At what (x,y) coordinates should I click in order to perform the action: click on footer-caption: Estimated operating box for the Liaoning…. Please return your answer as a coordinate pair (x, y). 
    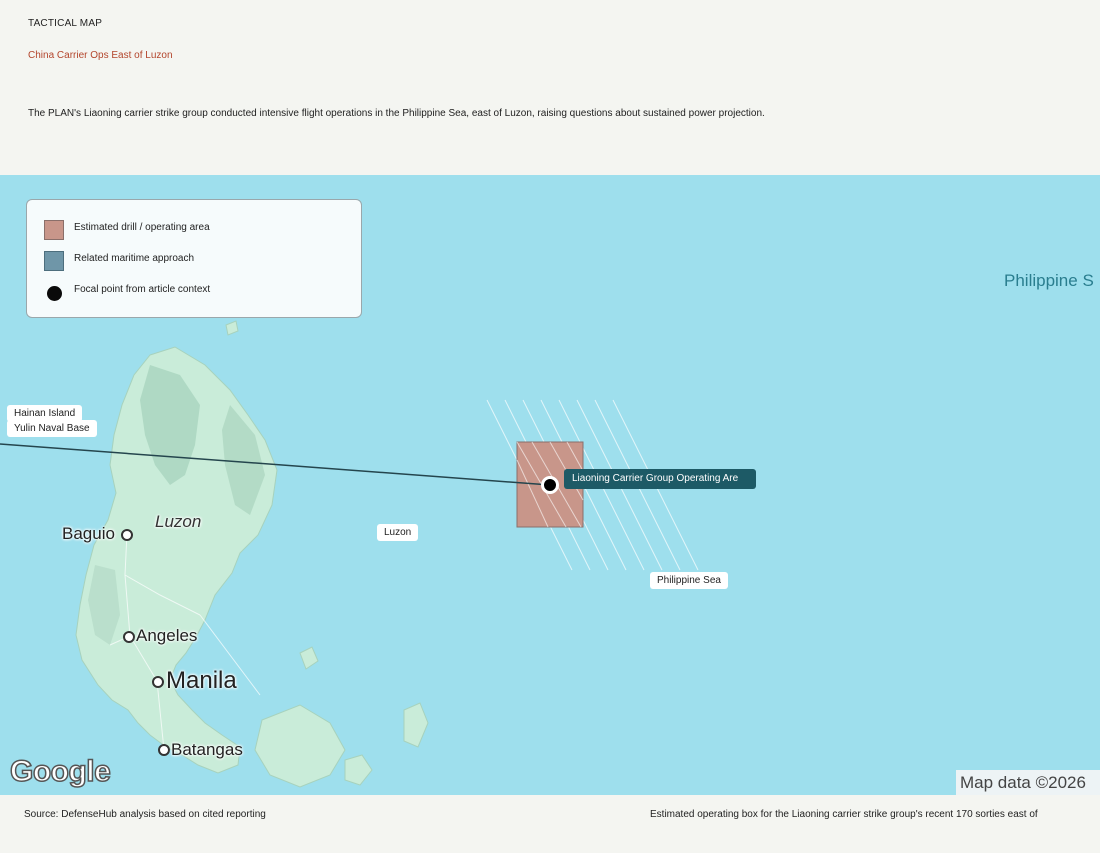
    Looking at the image, I should click on (844, 814).